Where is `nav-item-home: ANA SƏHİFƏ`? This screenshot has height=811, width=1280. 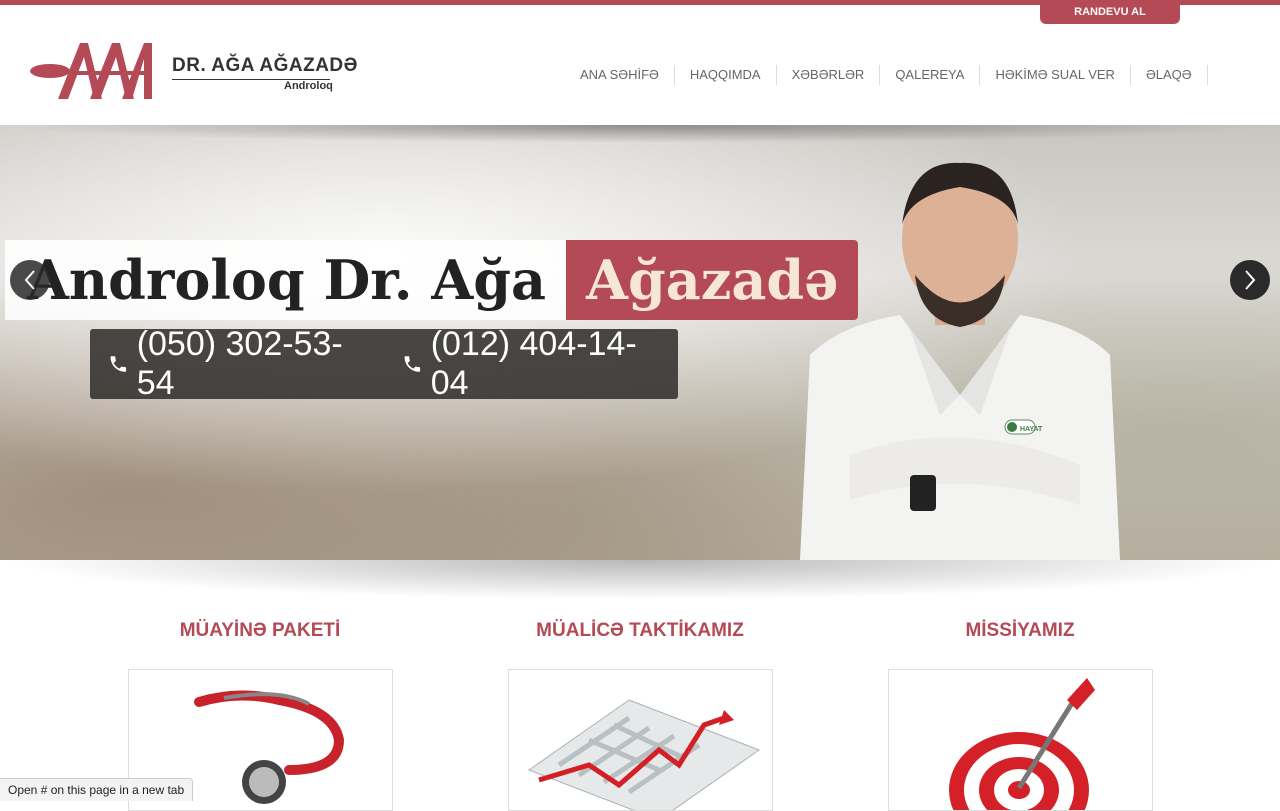 nav-item-home: ANA SƏHİFƏ is located at coordinates (620, 75).